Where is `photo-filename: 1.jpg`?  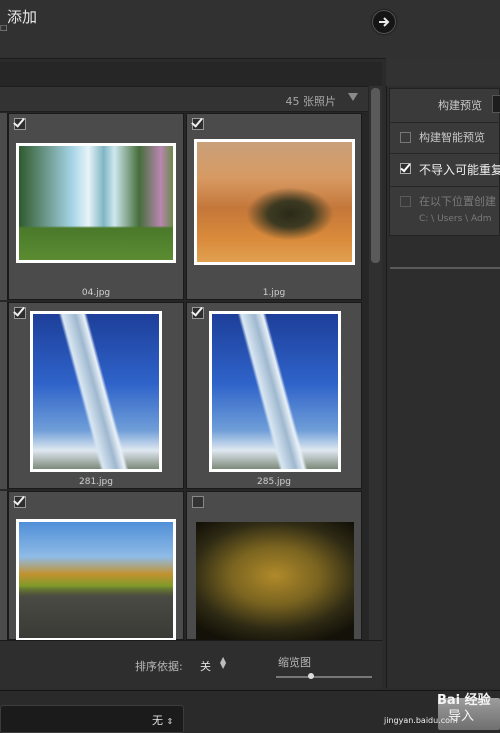 photo-filename: 1.jpg is located at coordinates (274, 293).